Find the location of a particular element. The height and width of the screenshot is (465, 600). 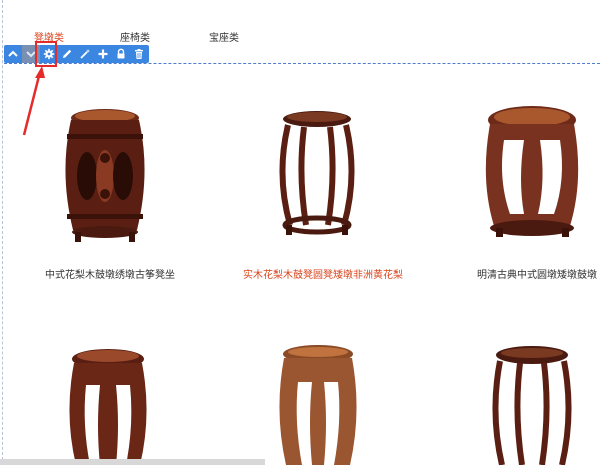

chevron-up-icon is located at coordinates (13, 54).